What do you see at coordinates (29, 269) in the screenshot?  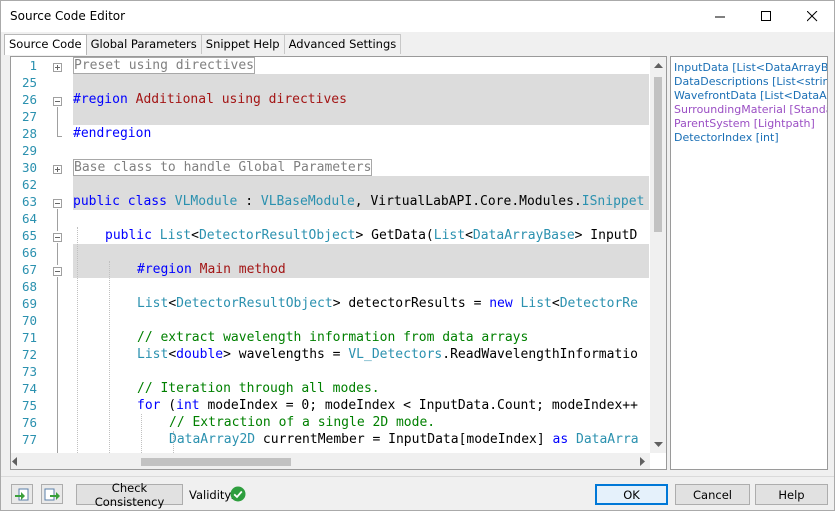 I see `line-number: 67` at bounding box center [29, 269].